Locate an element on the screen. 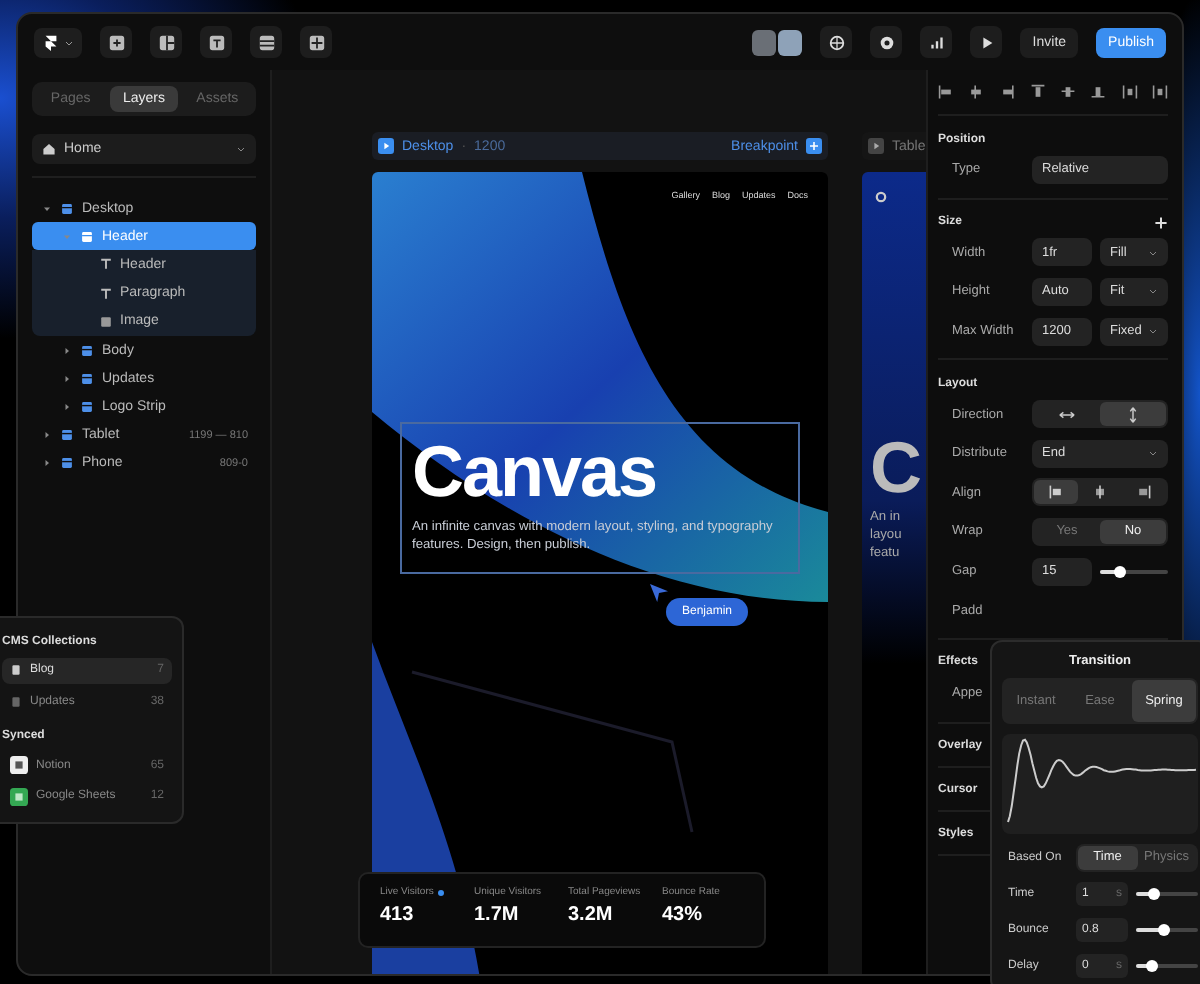 This screenshot has height=984, width=1200. image-icon is located at coordinates (106, 321).